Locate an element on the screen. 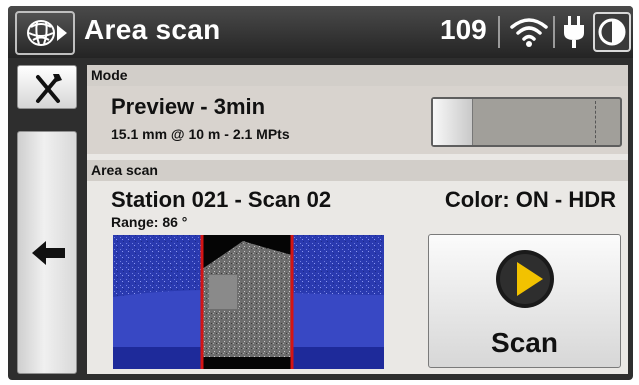 The width and height of the screenshot is (639, 385). mode-slider is located at coordinates (526, 122).